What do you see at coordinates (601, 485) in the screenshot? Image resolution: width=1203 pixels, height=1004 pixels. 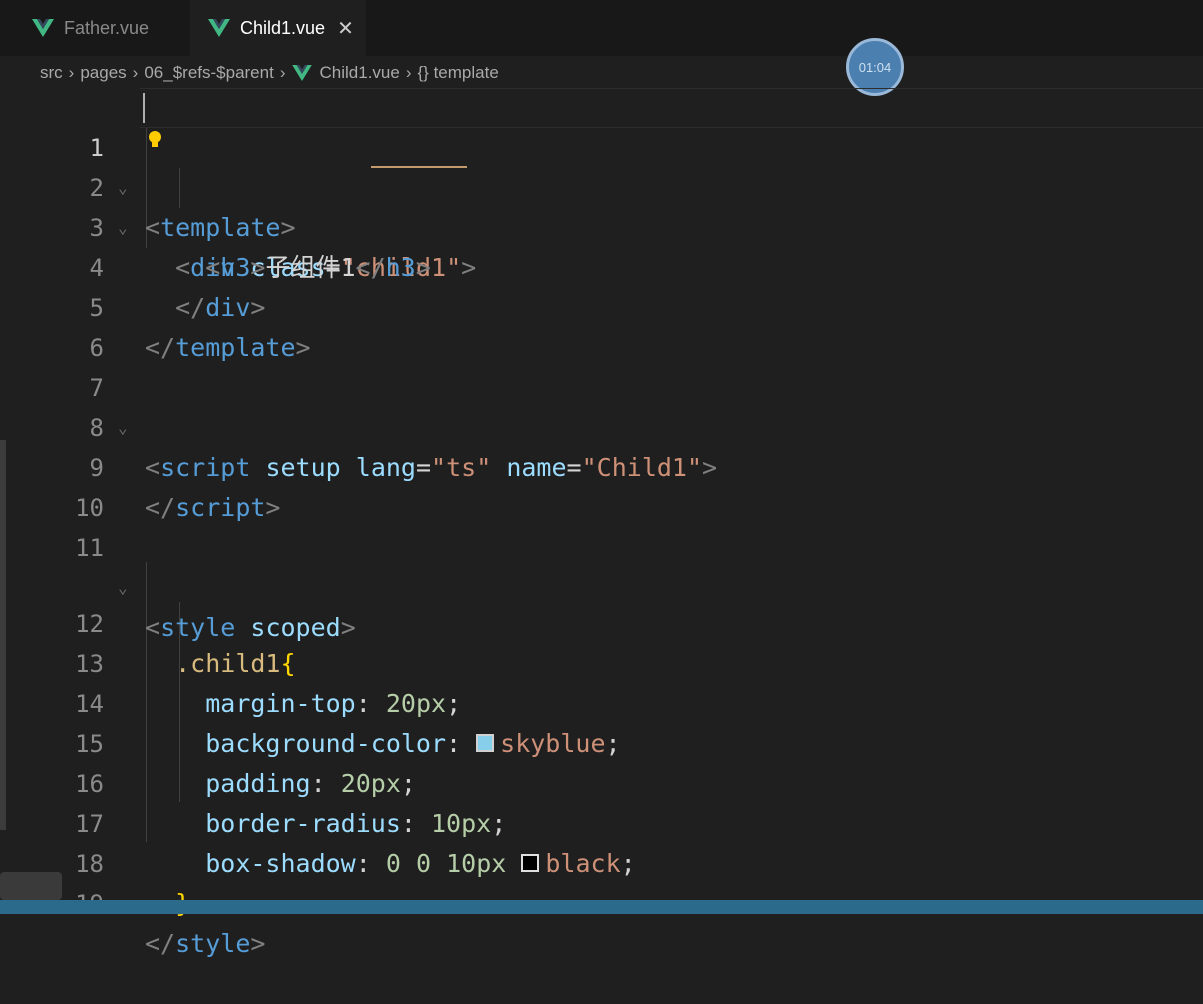 I see `code-line: 10` at bounding box center [601, 485].